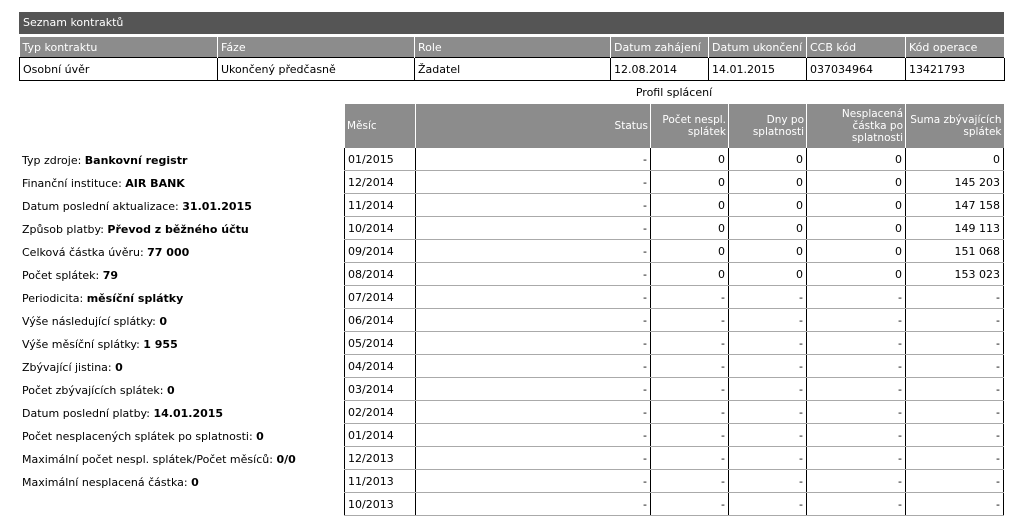  I want to click on table-row: 08/2014-0 0 0 153 023, so click(674, 274).